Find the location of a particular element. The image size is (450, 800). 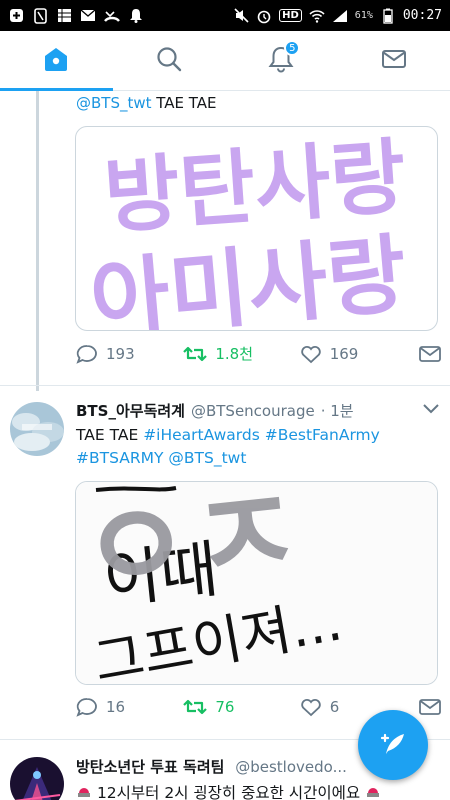

spreadsheet-notification-icon is located at coordinates (64, 16).